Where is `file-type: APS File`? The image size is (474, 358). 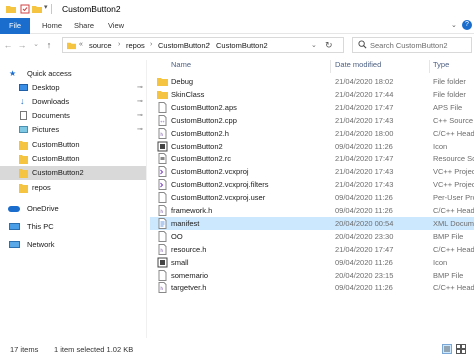
file-type: APS File is located at coordinates (448, 107).